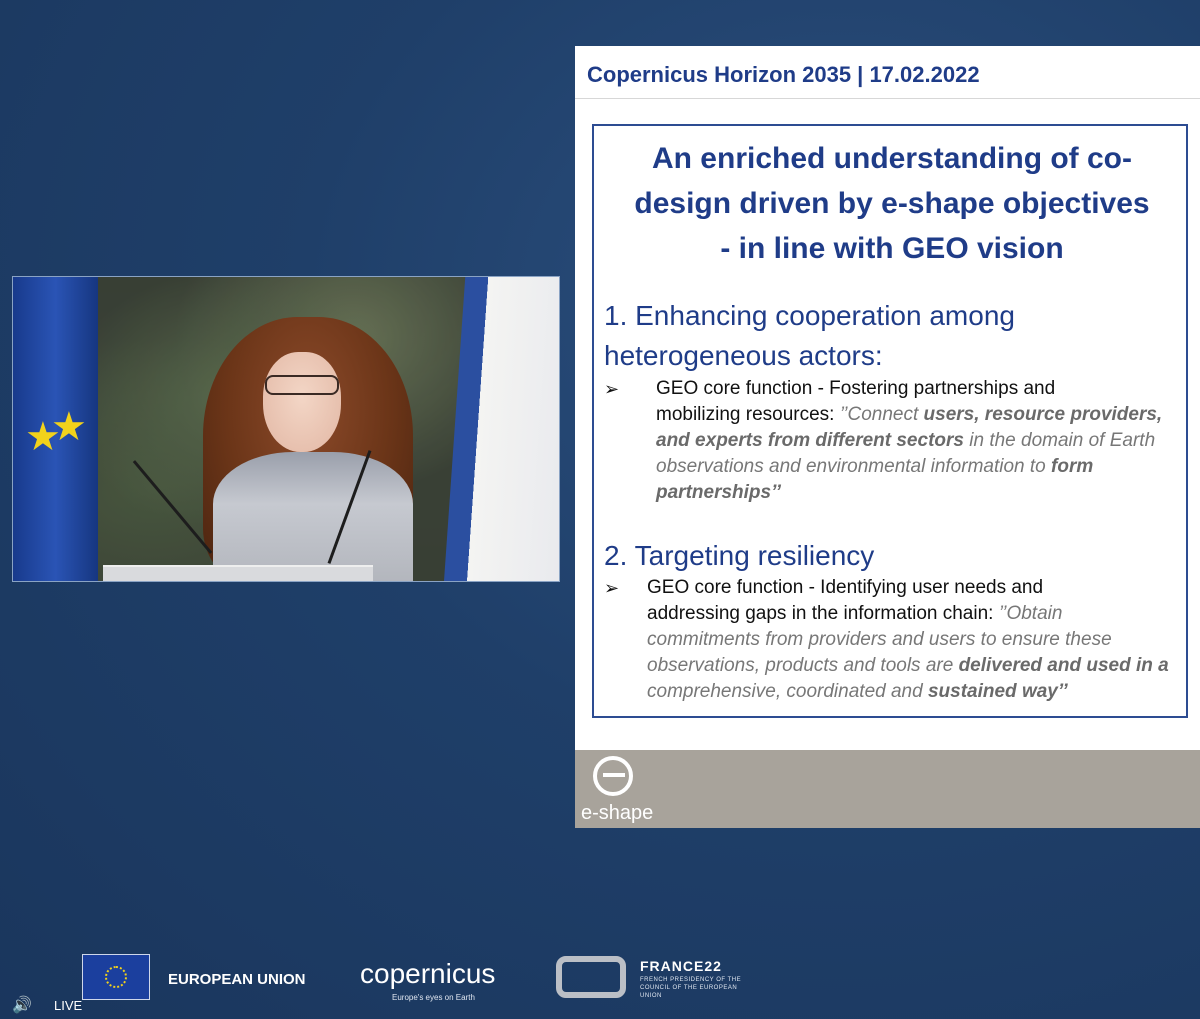 The image size is (1200, 1019). Describe the element at coordinates (1043, 414) in the screenshot. I see `quote-bold-text: users, resource providers,` at that location.